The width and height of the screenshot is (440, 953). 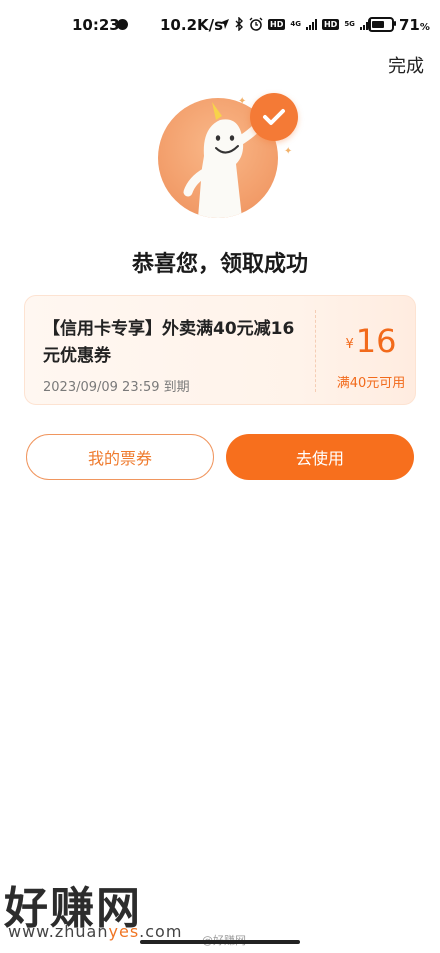 I want to click on signal-icon, so click(x=311, y=24).